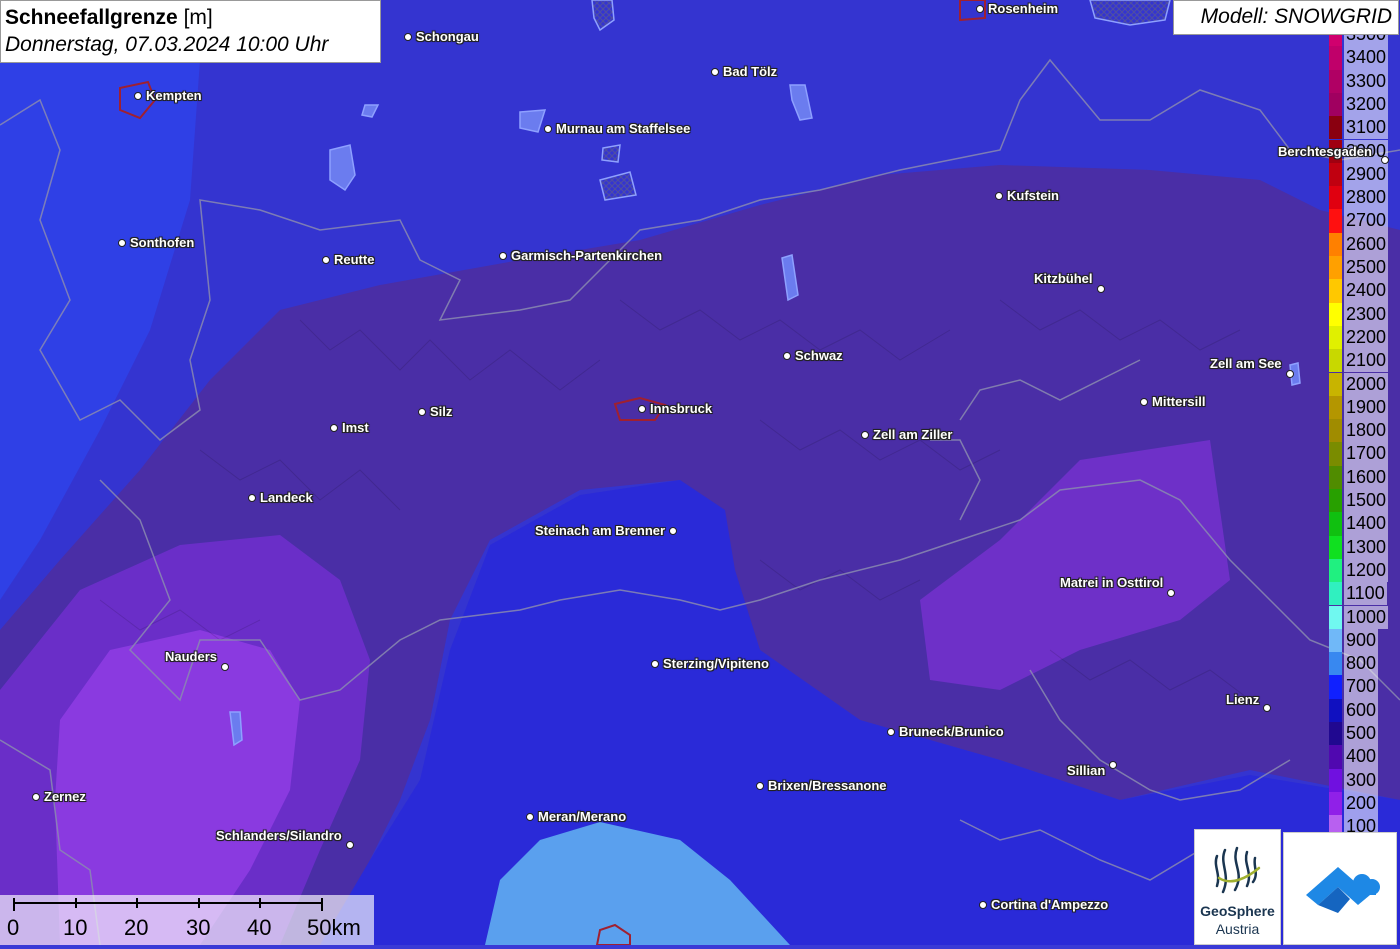 The height and width of the screenshot is (949, 1400). Describe the element at coordinates (350, 845) in the screenshot. I see `city-dot-schlanders-silandro` at that location.